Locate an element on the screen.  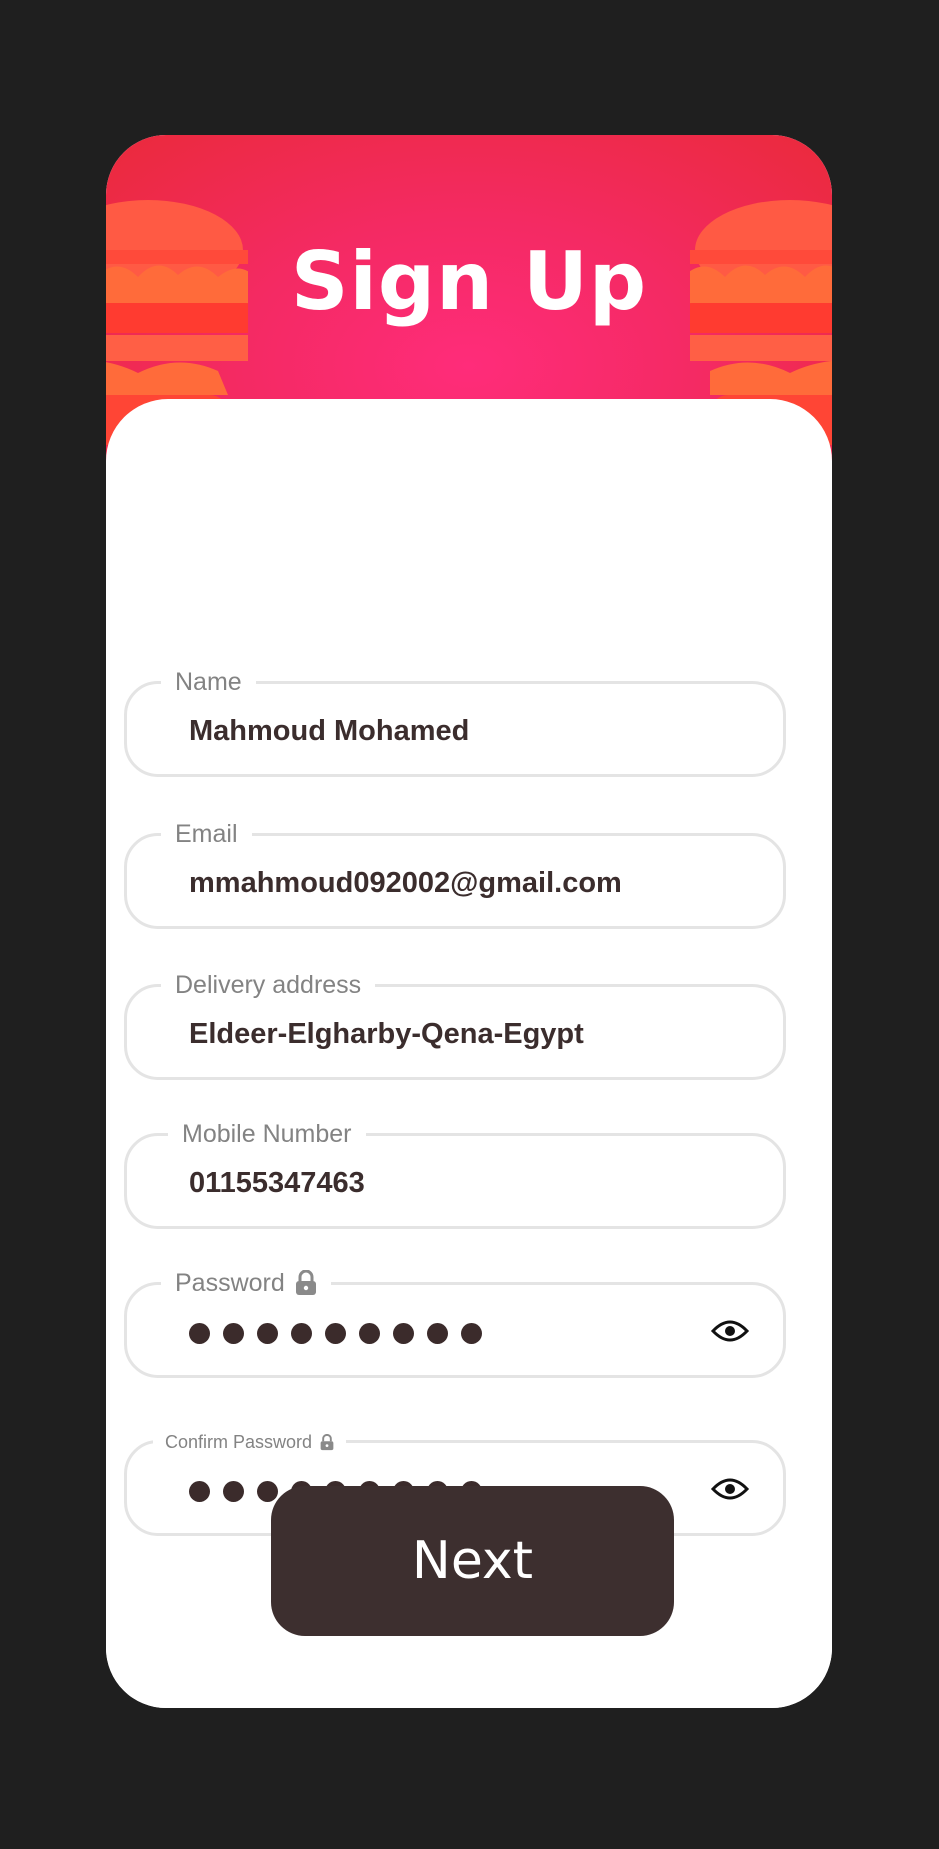
password-label: Password is located at coordinates (246, 1283).